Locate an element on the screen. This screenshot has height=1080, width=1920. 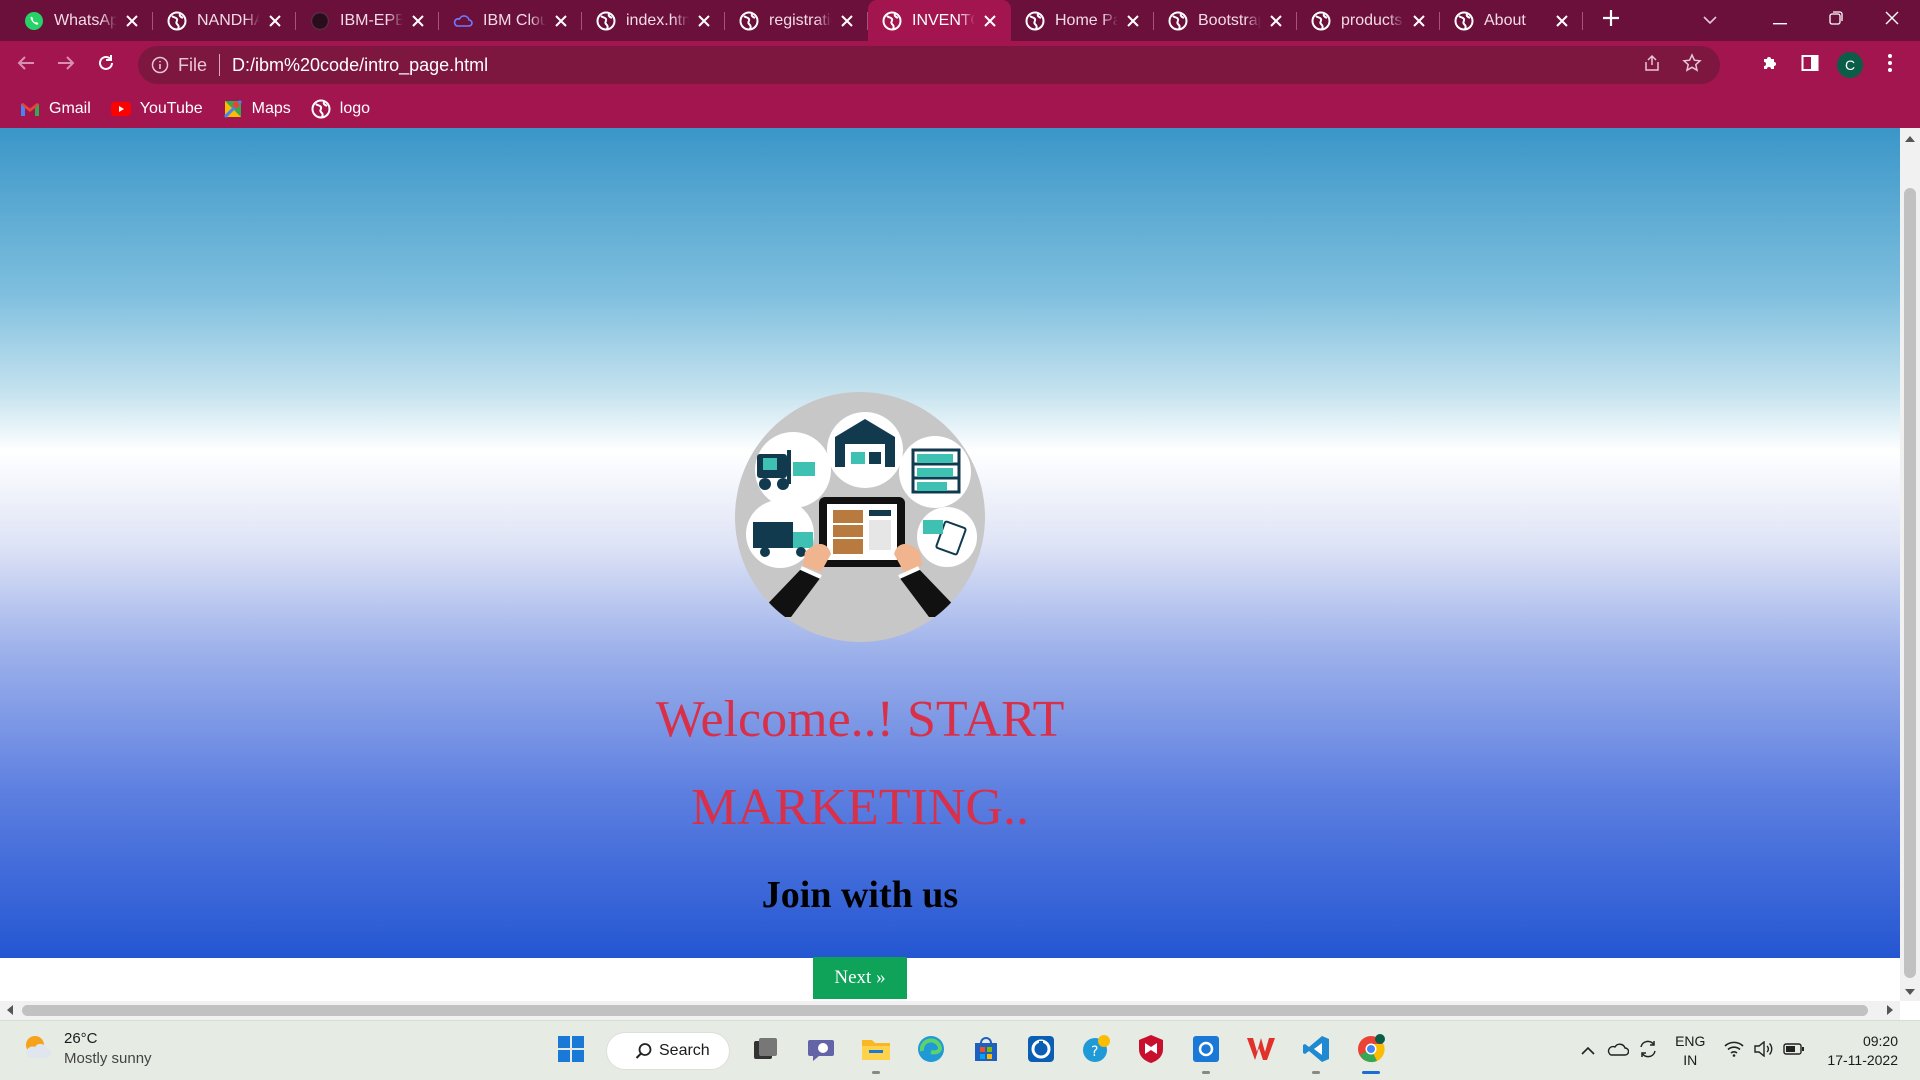
horizontal-scrollbar is located at coordinates (950, 1010).